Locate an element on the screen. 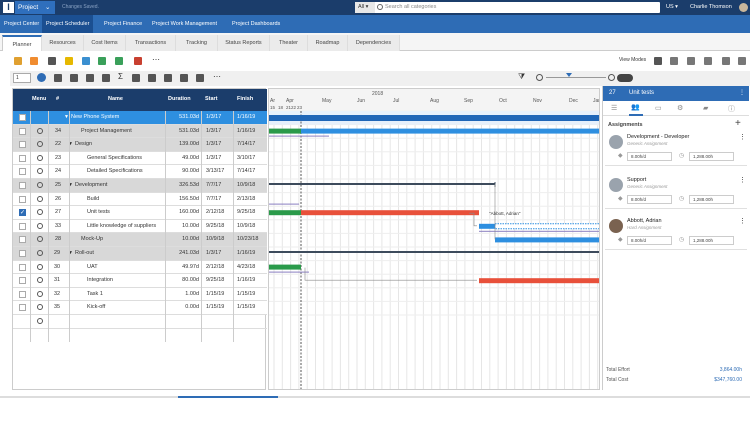 This screenshot has height=422, width=750. task-finish: 4/23/18 is located at coordinates (246, 267).